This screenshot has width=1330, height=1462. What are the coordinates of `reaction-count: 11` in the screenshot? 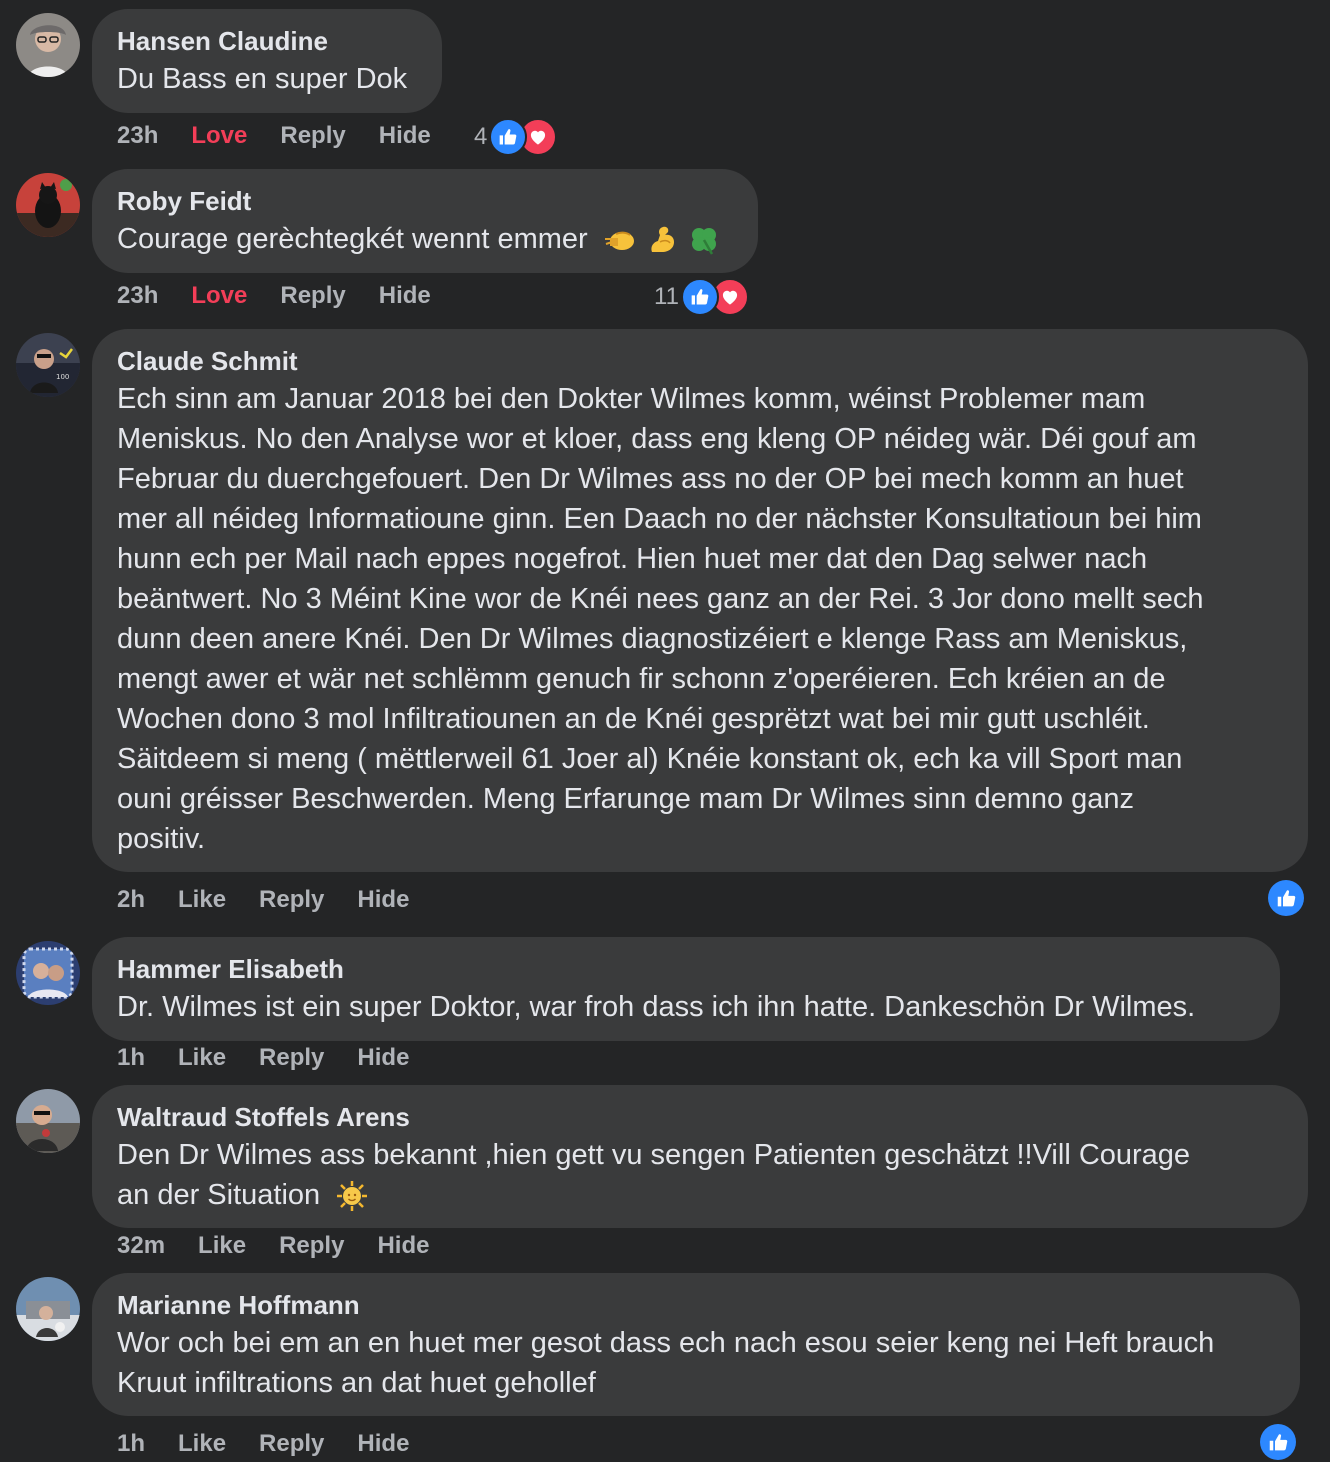 It's located at (666, 296).